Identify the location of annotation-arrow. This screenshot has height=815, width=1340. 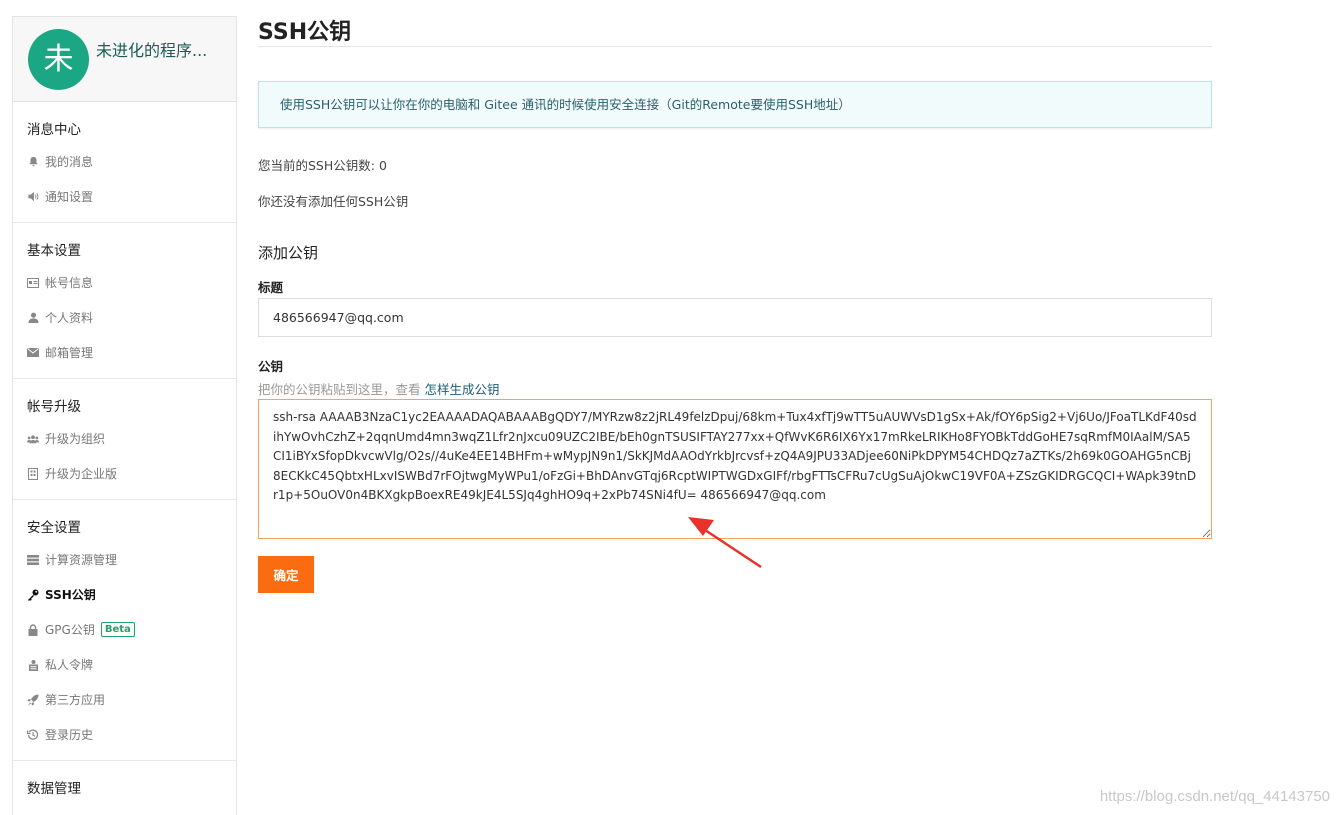
(725, 543).